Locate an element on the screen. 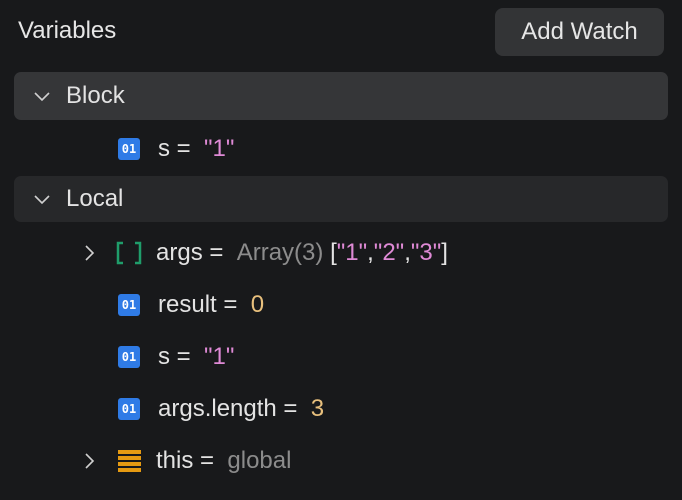 The height and width of the screenshot is (500, 682). array-icon is located at coordinates (129, 253).